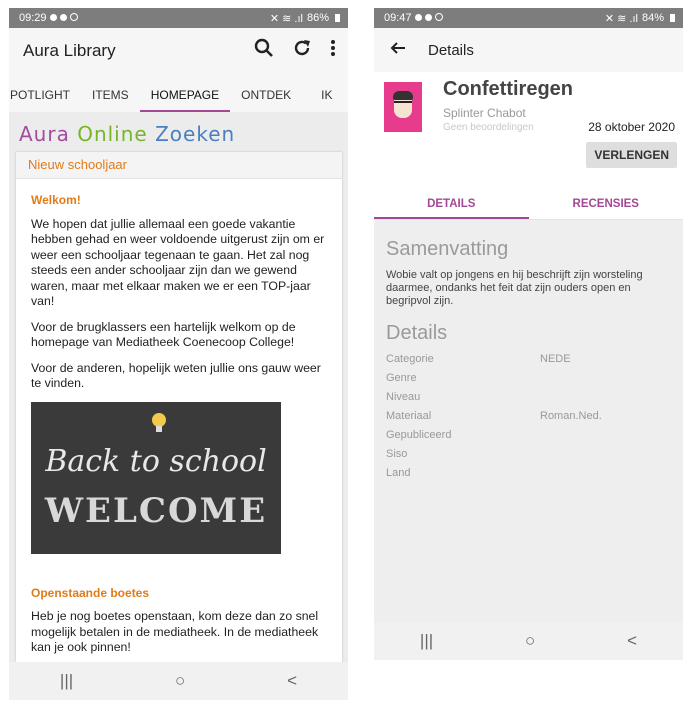  I want to click on detail-row: Categorie NEDE, so click(478, 359).